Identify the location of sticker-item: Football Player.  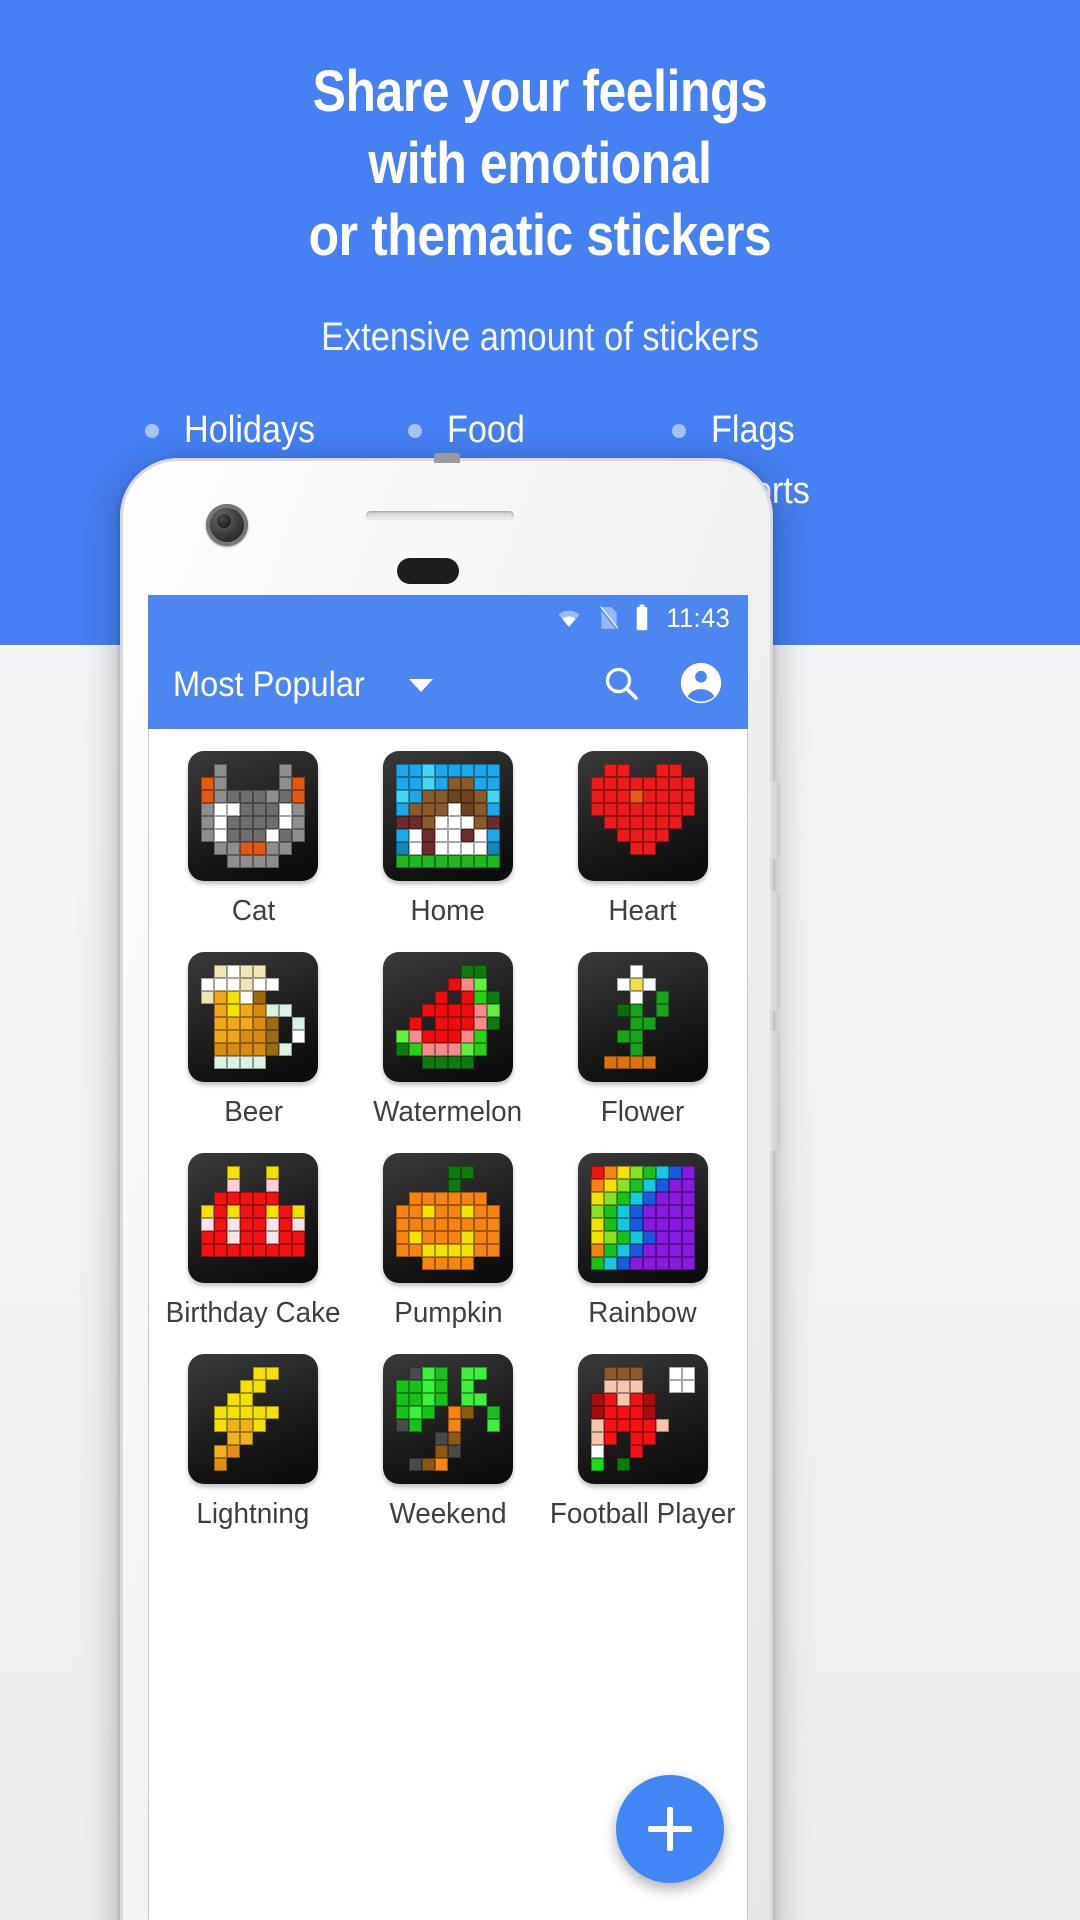
(642, 1442).